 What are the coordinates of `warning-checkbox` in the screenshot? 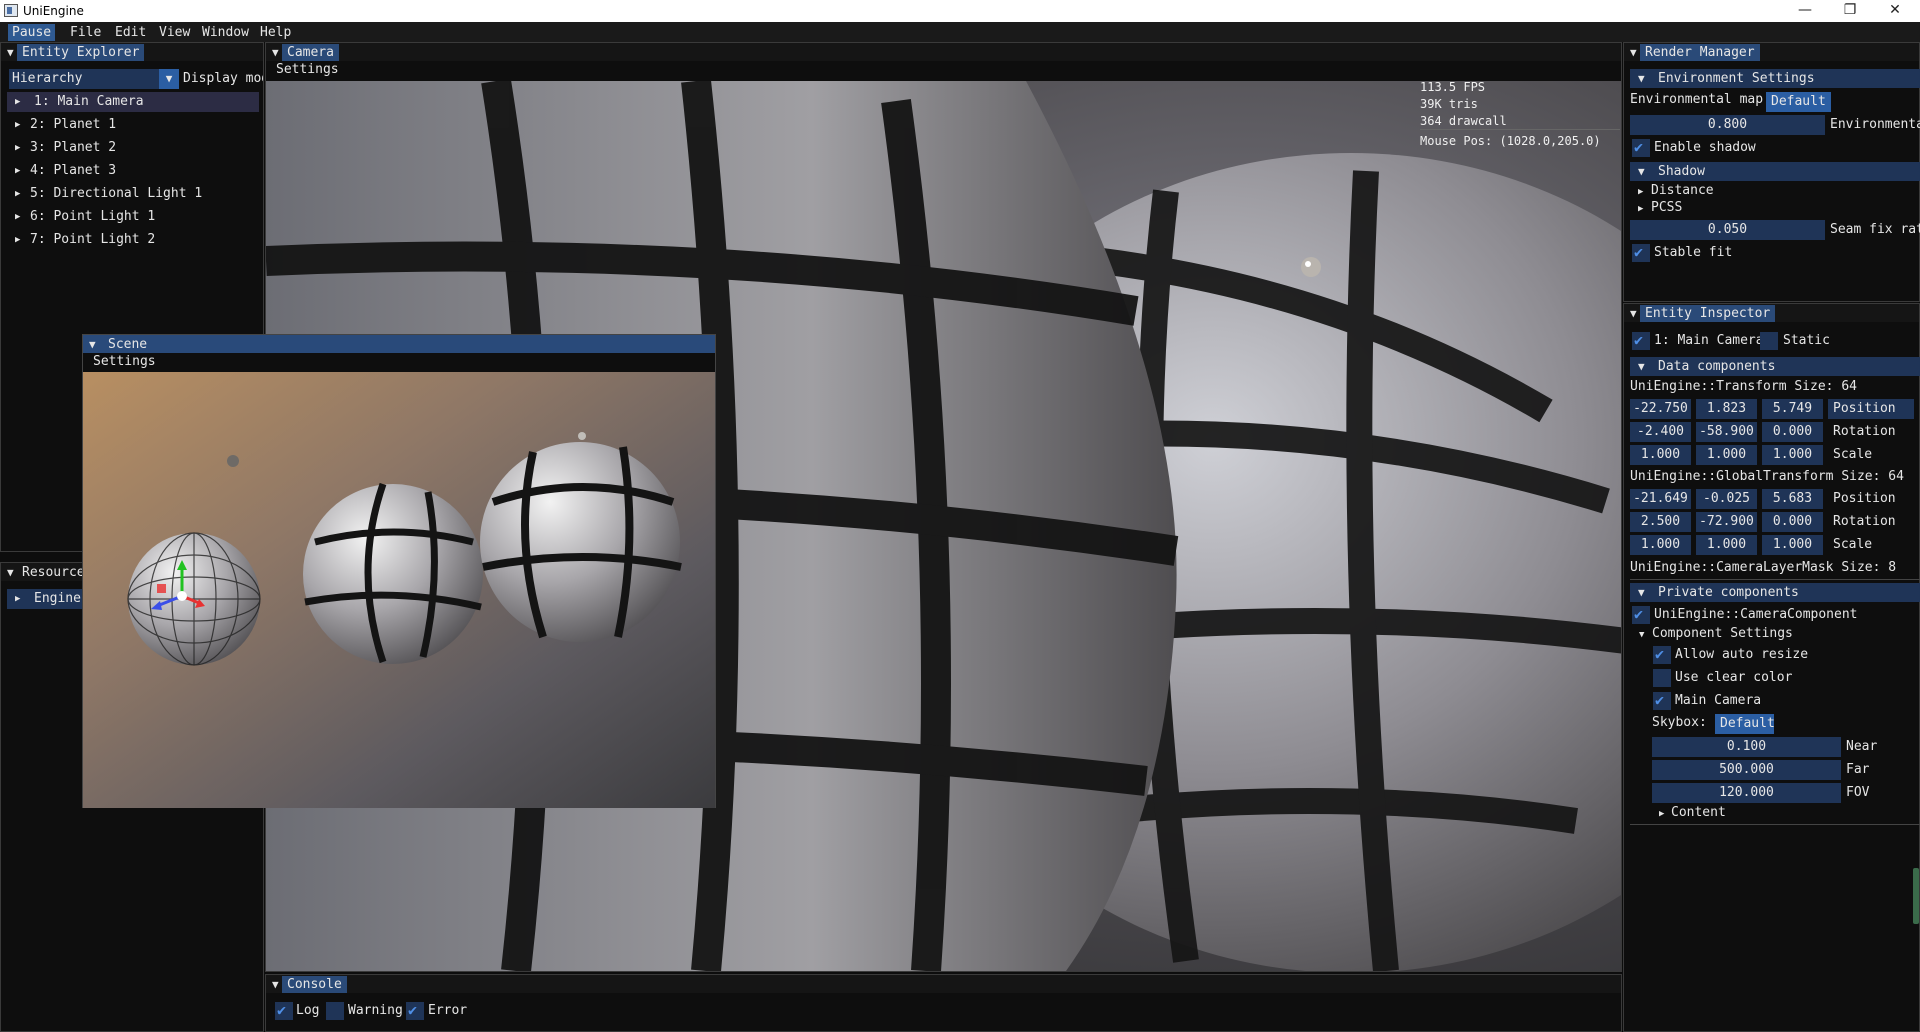 It's located at (335, 1011).